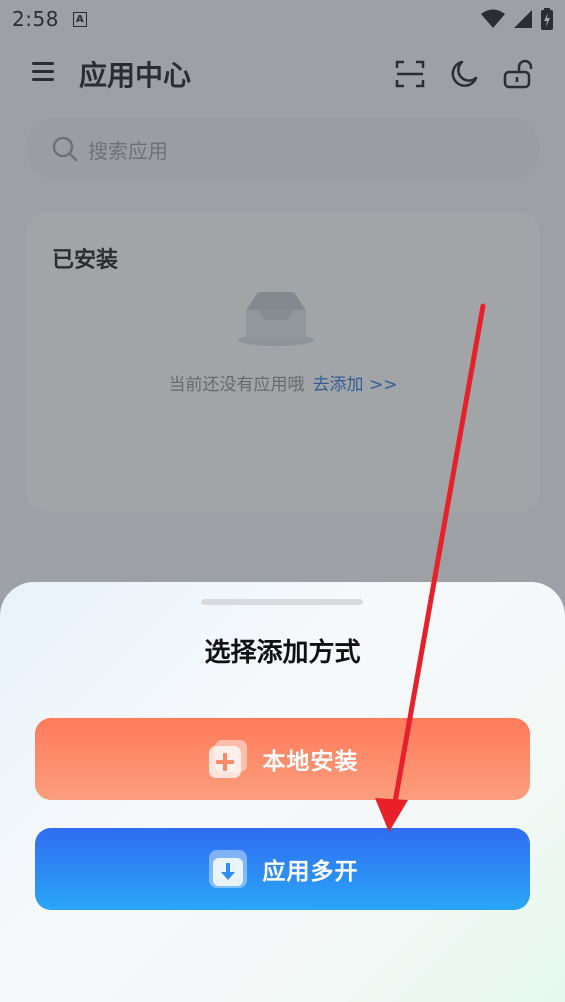 The image size is (565, 1002). Describe the element at coordinates (227, 759) in the screenshot. I see `plus-icon` at that location.